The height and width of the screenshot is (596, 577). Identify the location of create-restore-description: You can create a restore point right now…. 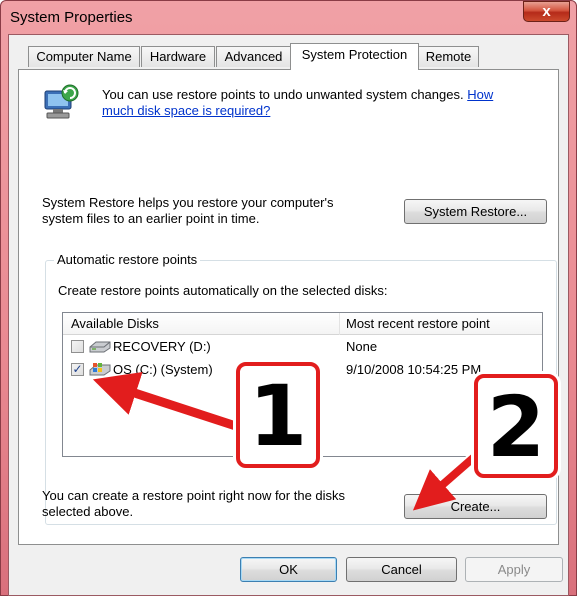
(193, 504).